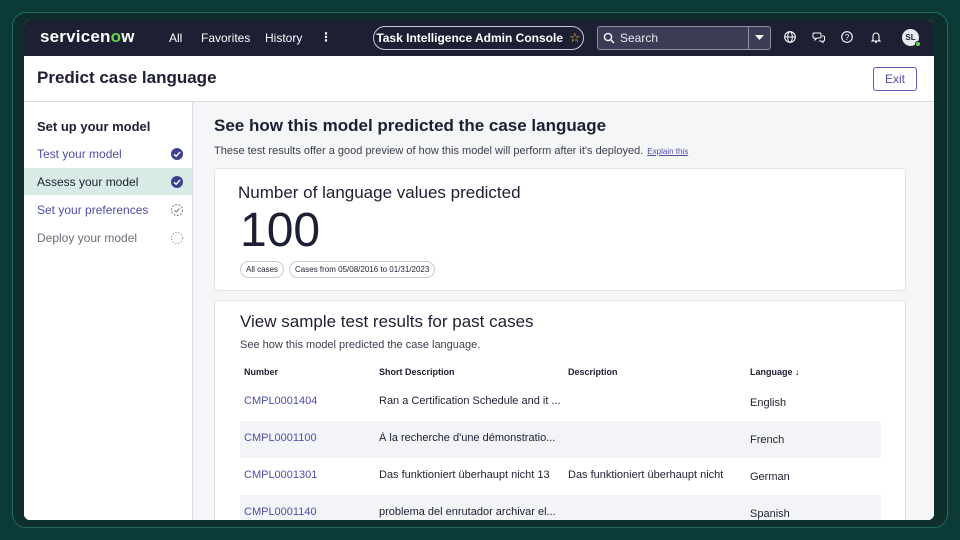 This screenshot has width=960, height=540. Describe the element at coordinates (768, 403) in the screenshot. I see `language-cell: English` at that location.